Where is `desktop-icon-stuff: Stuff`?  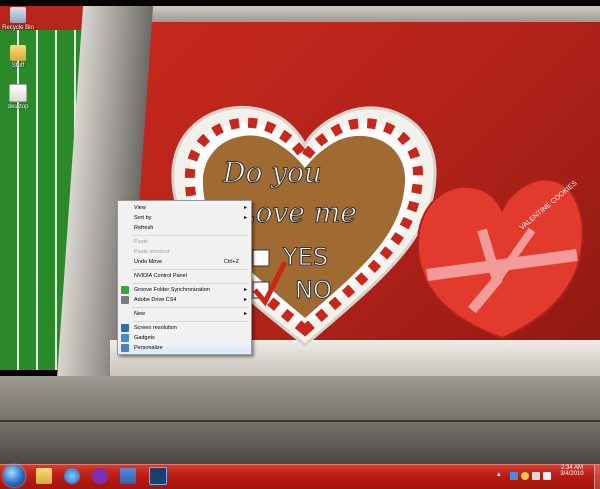 desktop-icon-stuff: Stuff is located at coordinates (18, 57).